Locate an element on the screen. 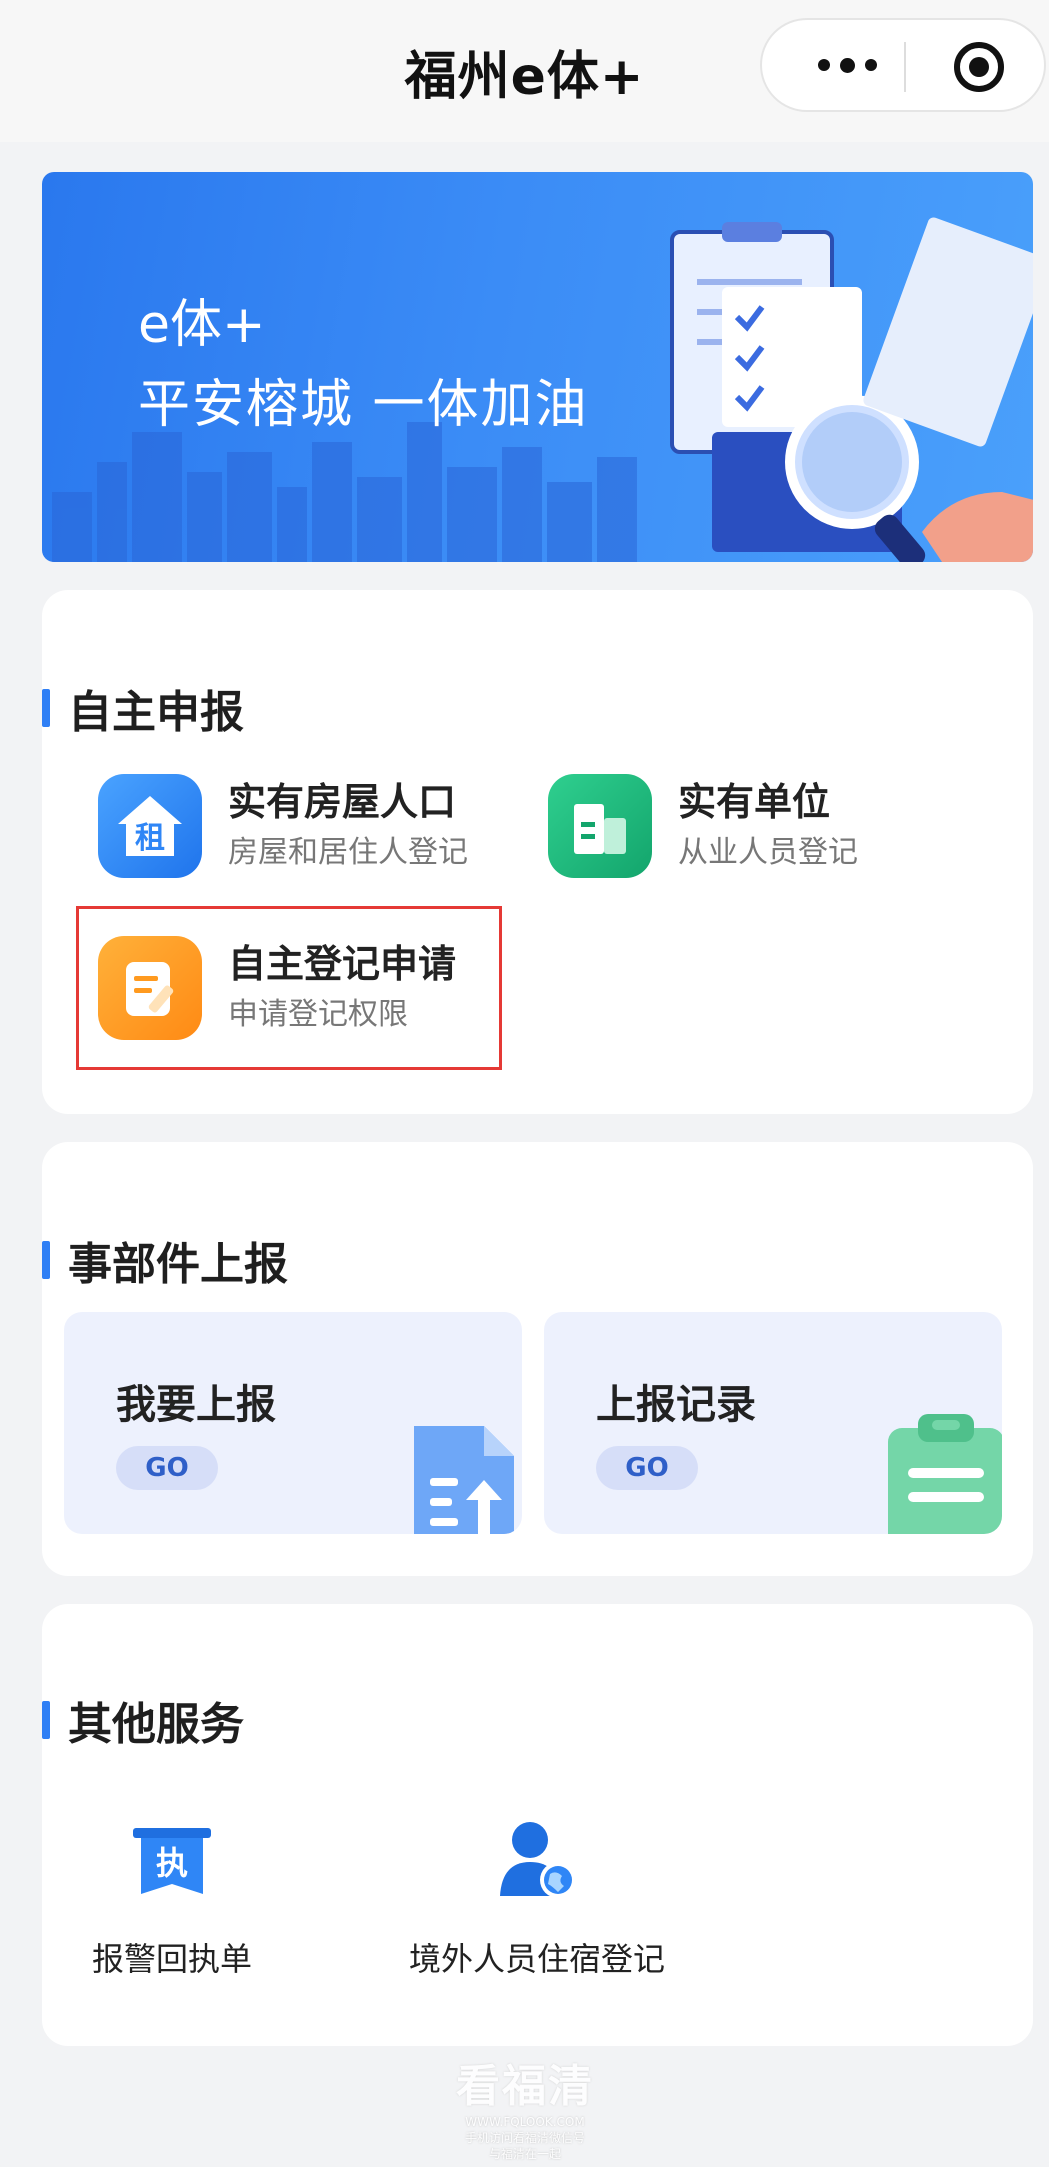  banner-title: e体+ is located at coordinates (202, 325).